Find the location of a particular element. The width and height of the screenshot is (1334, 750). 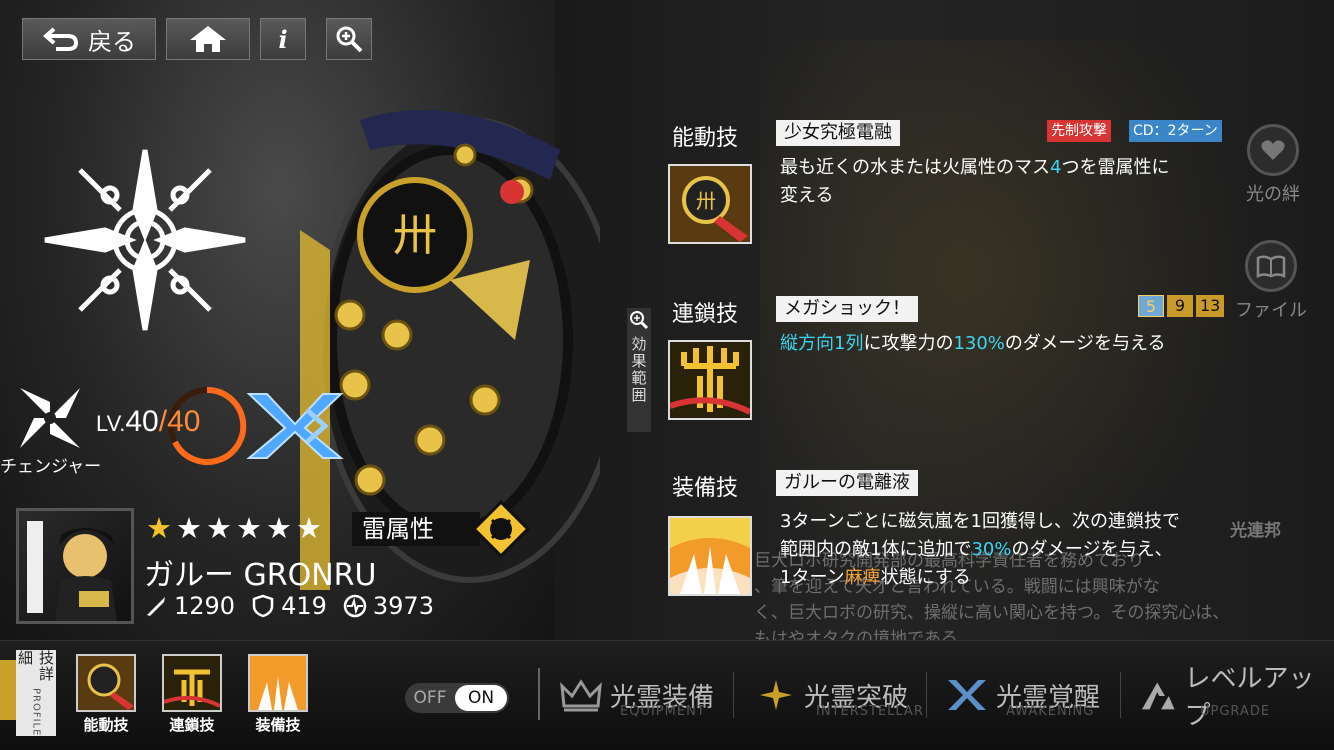

mini-passive-skill-label: 装備技 is located at coordinates (278, 725).